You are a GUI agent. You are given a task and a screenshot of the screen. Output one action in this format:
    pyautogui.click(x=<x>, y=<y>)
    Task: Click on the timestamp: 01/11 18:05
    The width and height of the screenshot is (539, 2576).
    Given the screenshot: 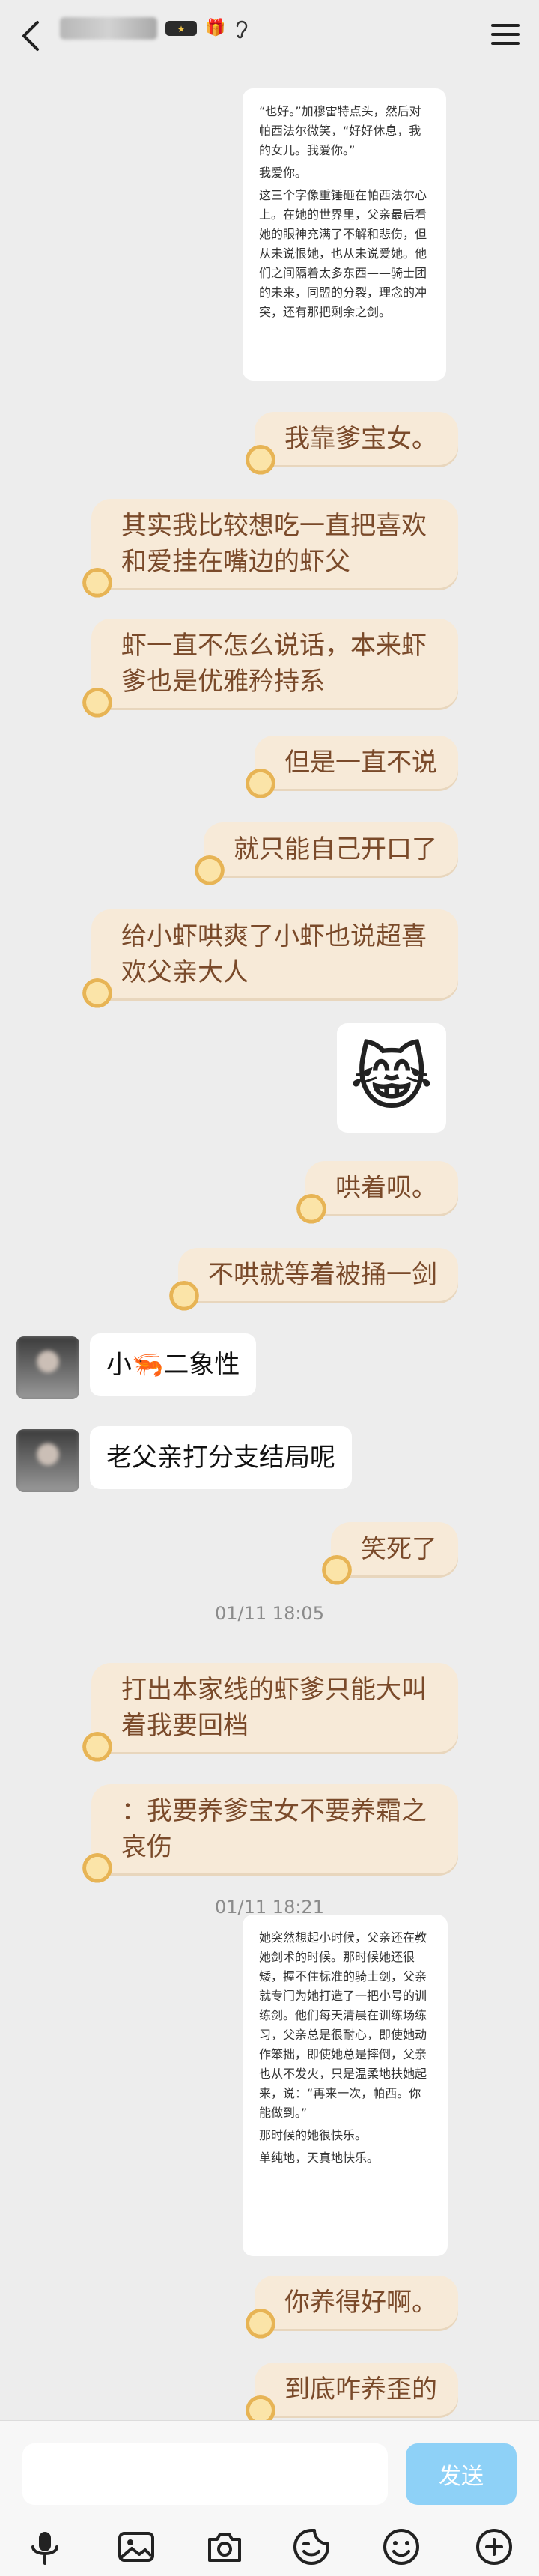 What is the action you would take?
    pyautogui.click(x=269, y=1613)
    